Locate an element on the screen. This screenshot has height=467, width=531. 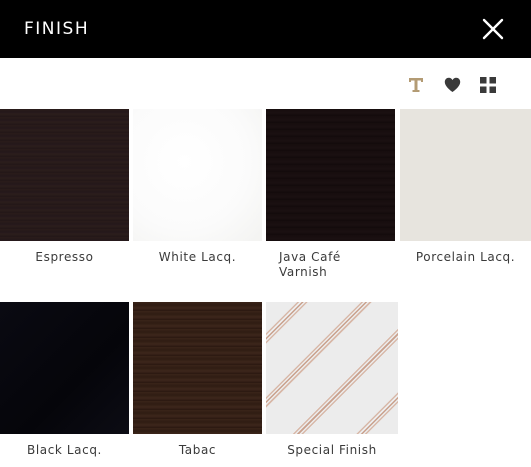
finish-label: Java Café Varnish is located at coordinates (310, 264).